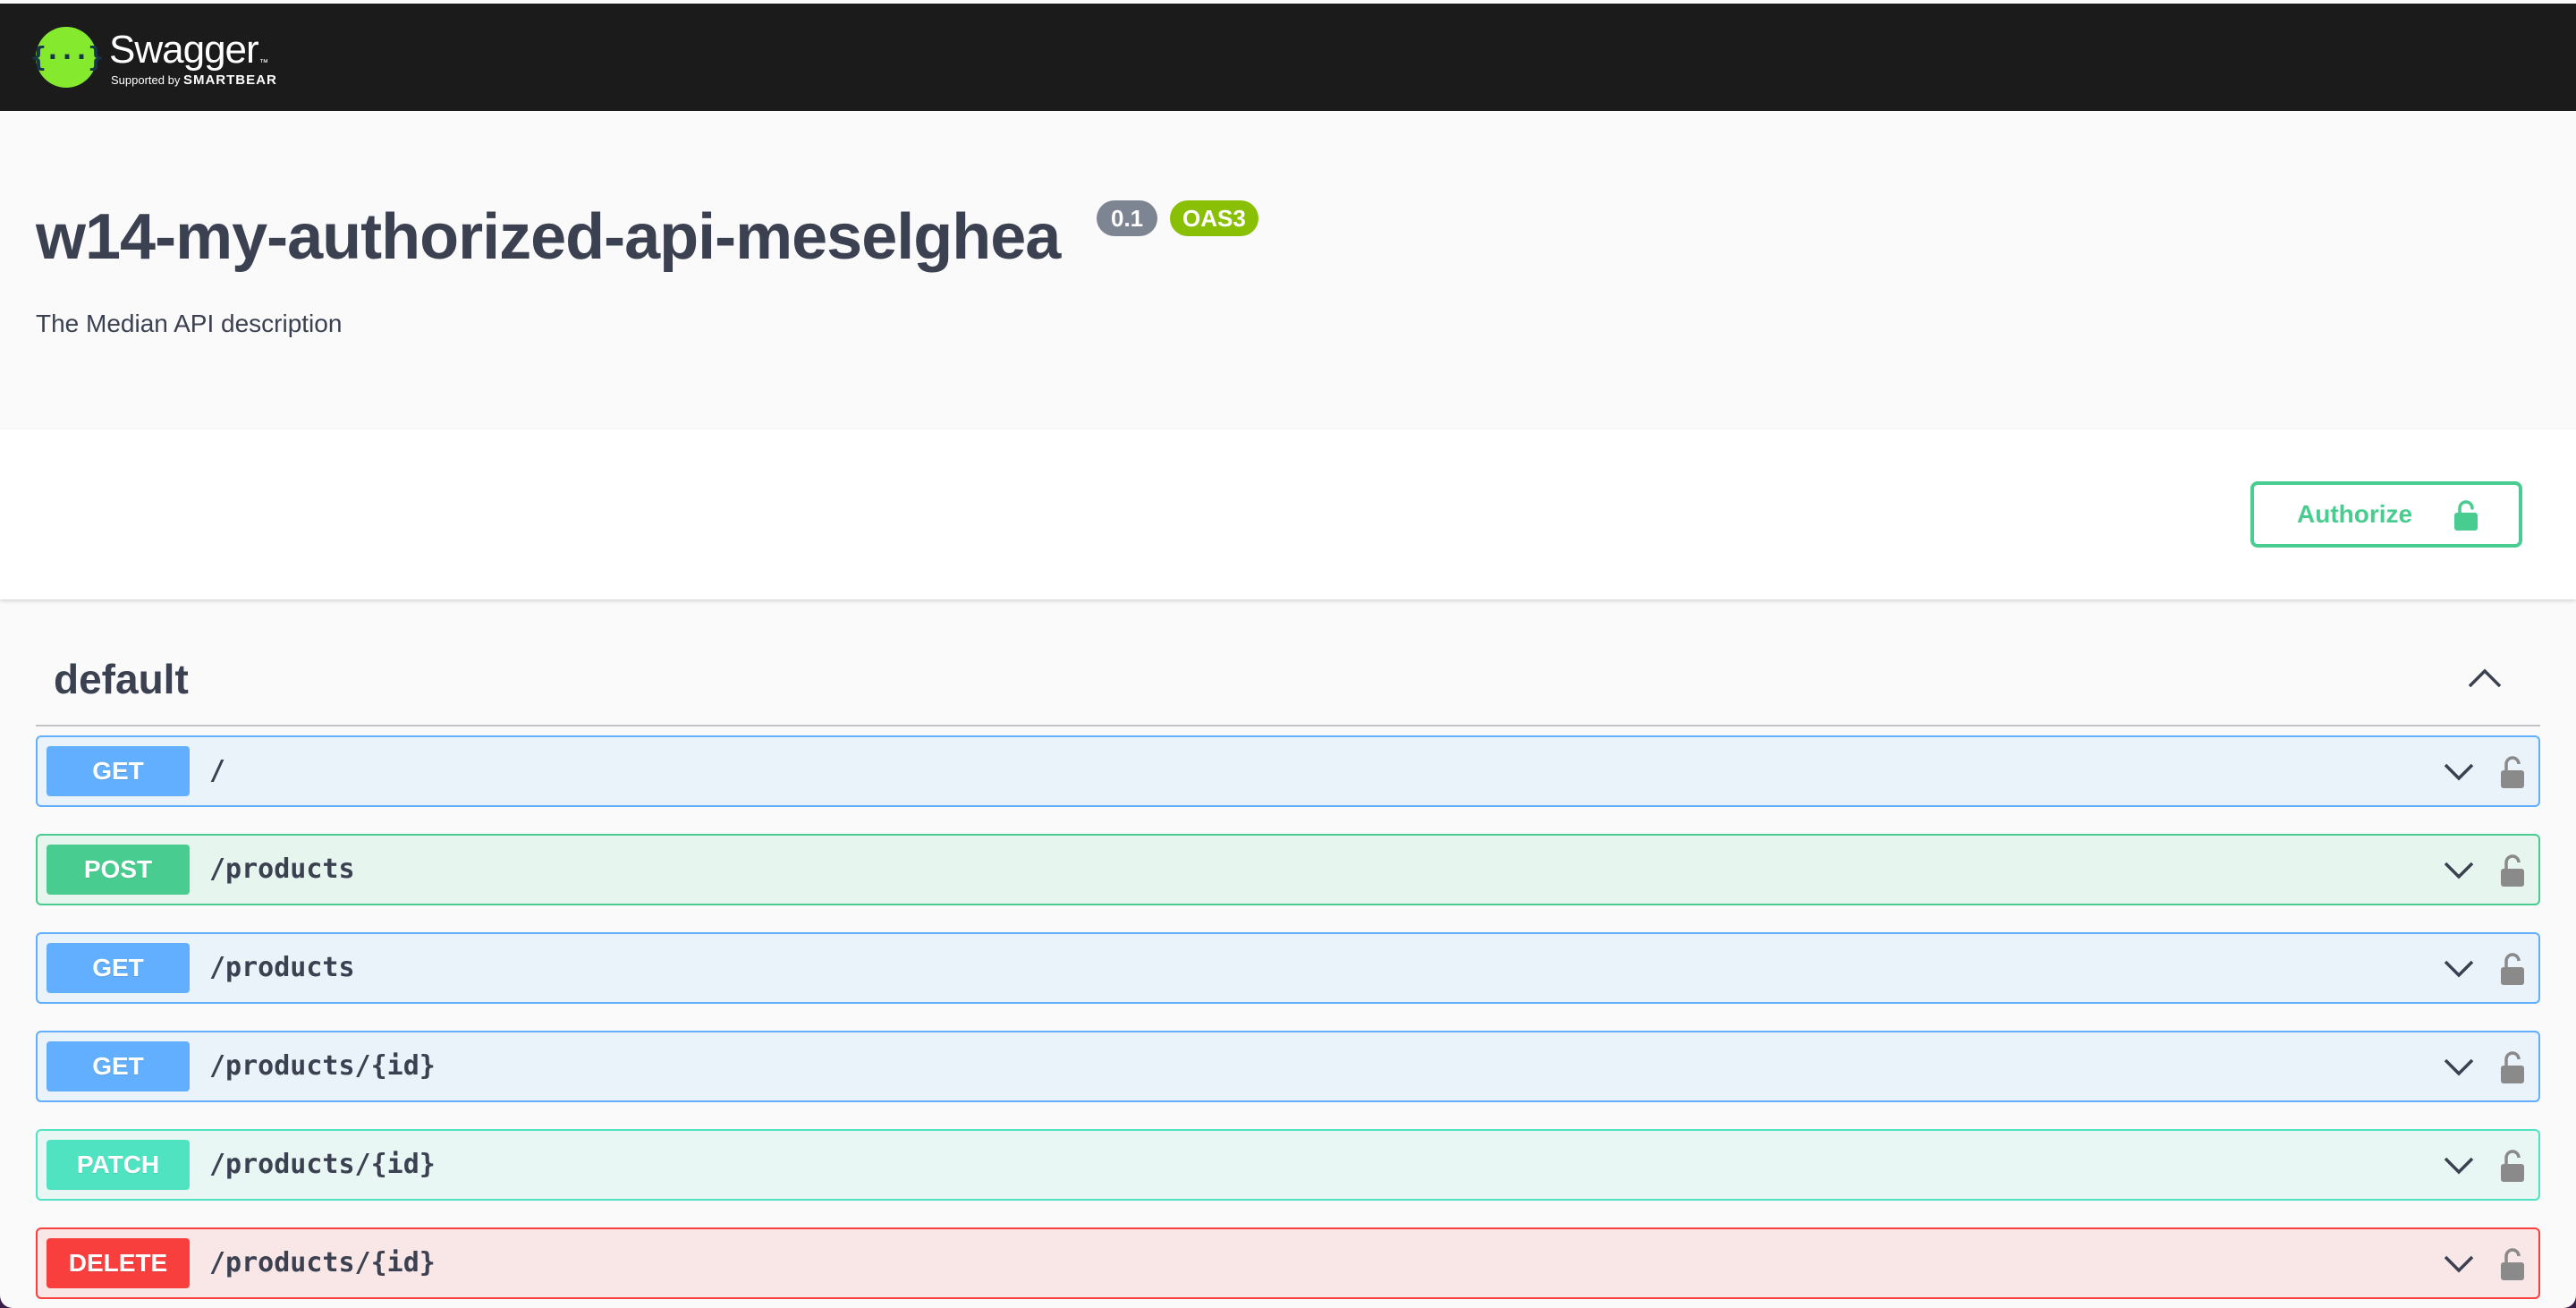  What do you see at coordinates (1214, 218) in the screenshot?
I see `spec-badge: OAS3` at bounding box center [1214, 218].